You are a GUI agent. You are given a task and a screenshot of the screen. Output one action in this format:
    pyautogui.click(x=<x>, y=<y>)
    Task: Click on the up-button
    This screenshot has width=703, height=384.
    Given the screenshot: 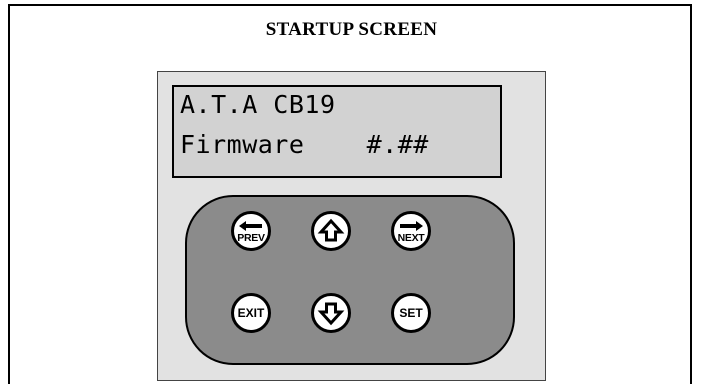 What is the action you would take?
    pyautogui.click(x=331, y=231)
    